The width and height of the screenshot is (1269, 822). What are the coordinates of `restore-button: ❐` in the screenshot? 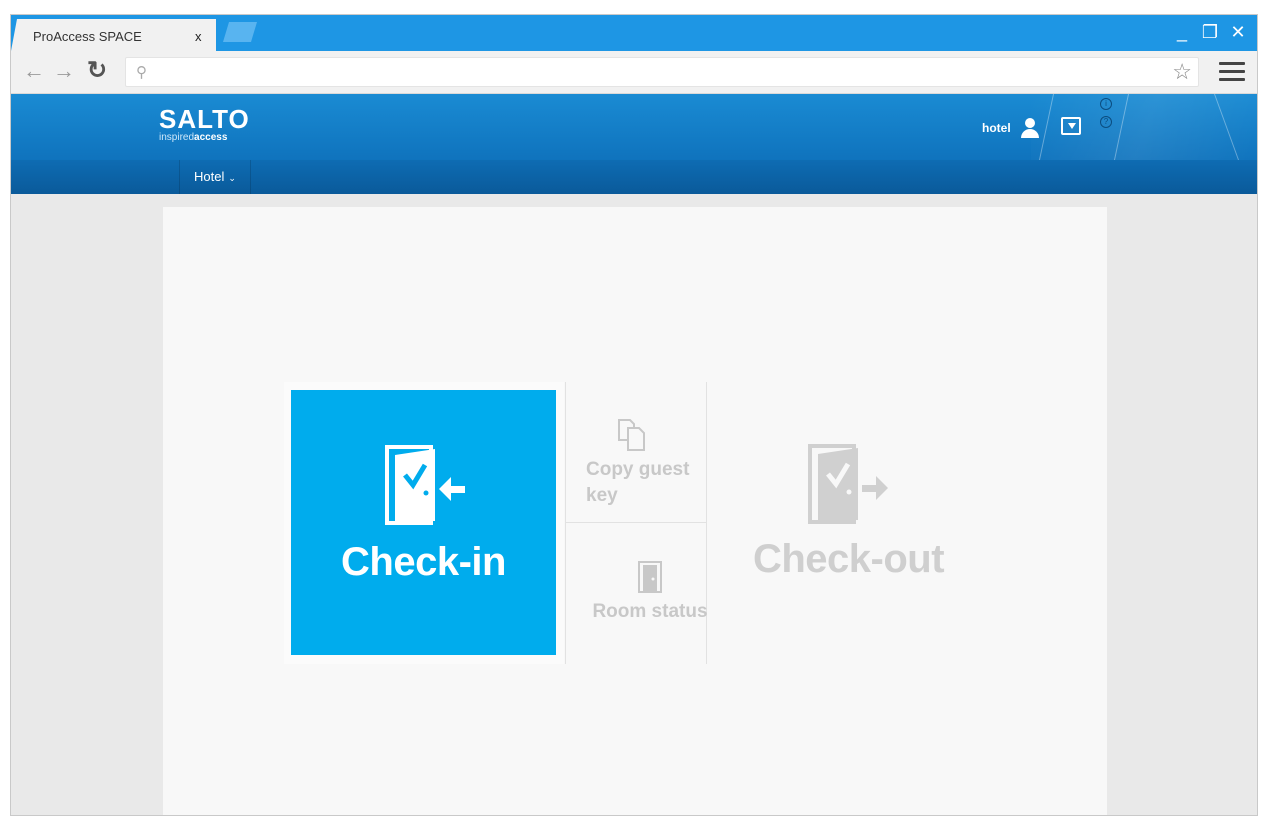 It's located at (1210, 32).